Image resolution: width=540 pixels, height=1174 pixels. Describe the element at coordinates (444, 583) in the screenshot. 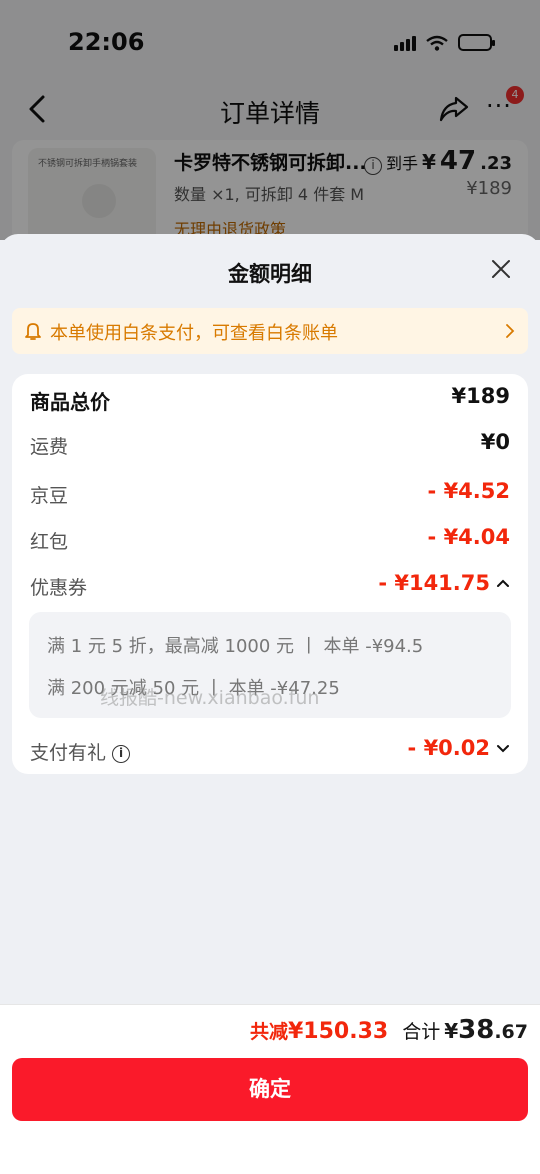

I see `row-value: - ¥141.75` at that location.